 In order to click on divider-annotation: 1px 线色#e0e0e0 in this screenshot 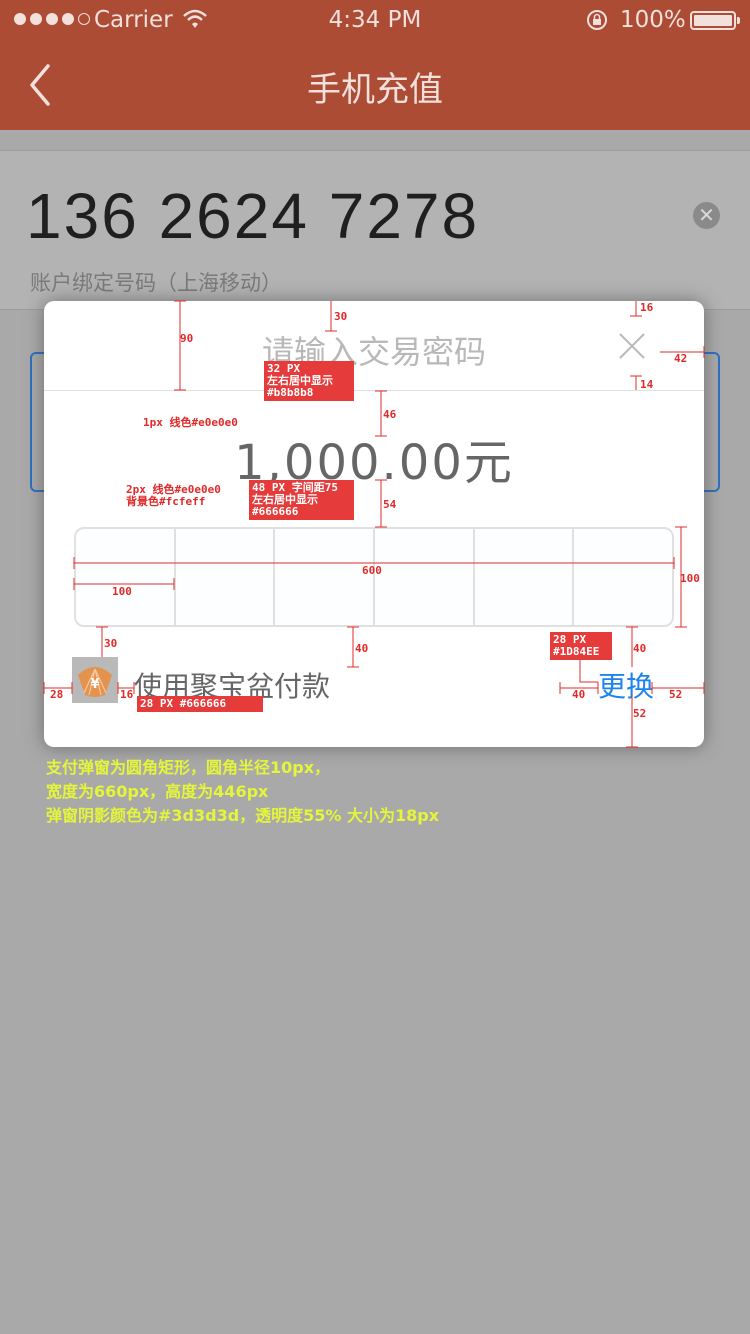, I will do `click(190, 422)`.